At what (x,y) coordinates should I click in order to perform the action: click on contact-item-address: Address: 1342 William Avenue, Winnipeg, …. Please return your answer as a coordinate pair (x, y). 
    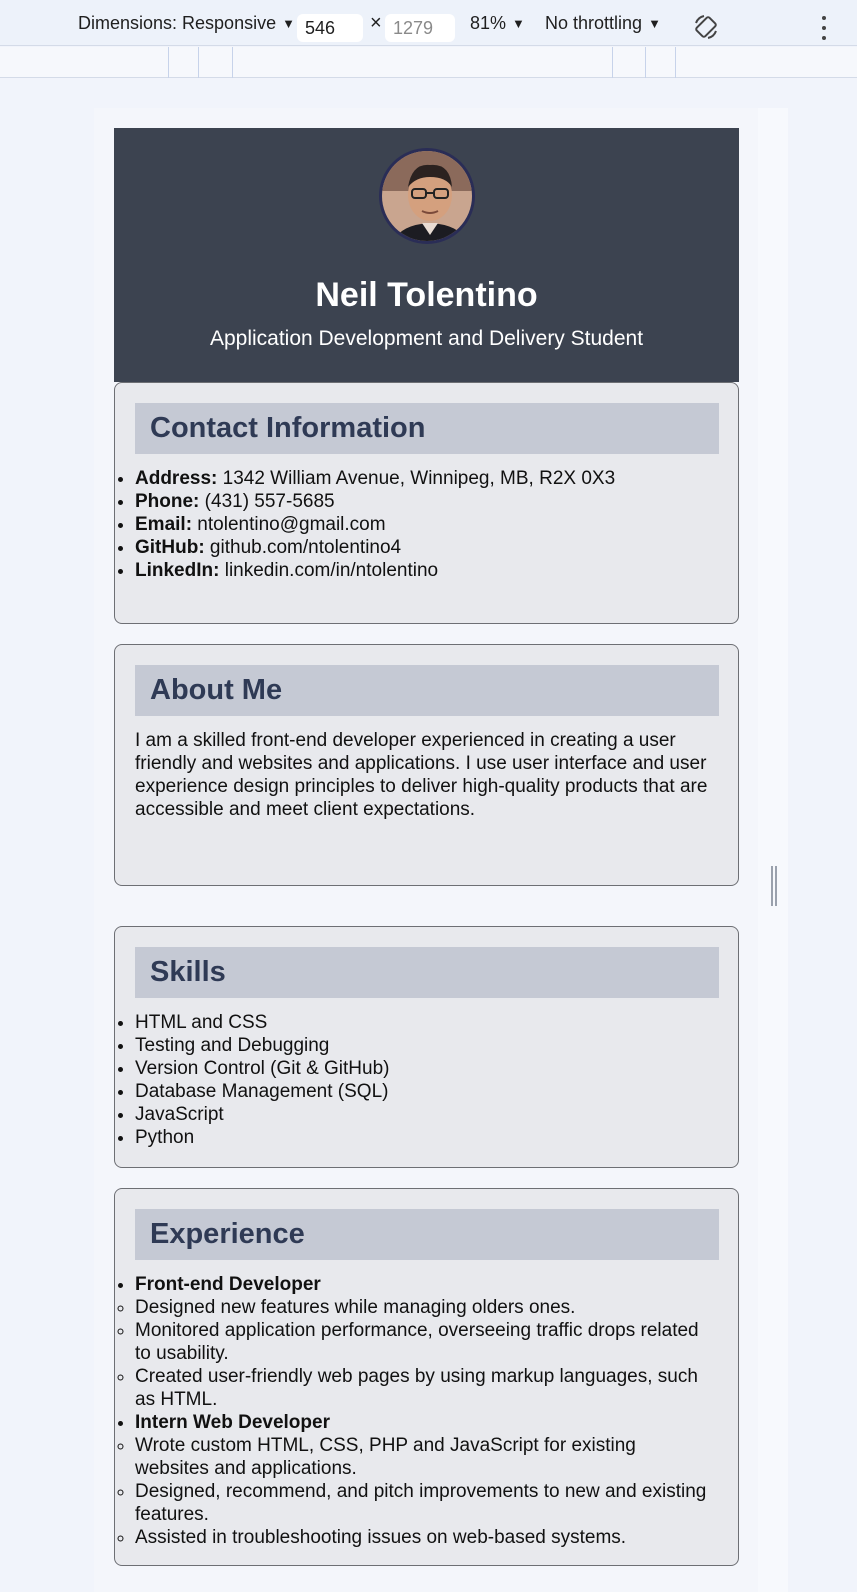
    Looking at the image, I should click on (425, 478).